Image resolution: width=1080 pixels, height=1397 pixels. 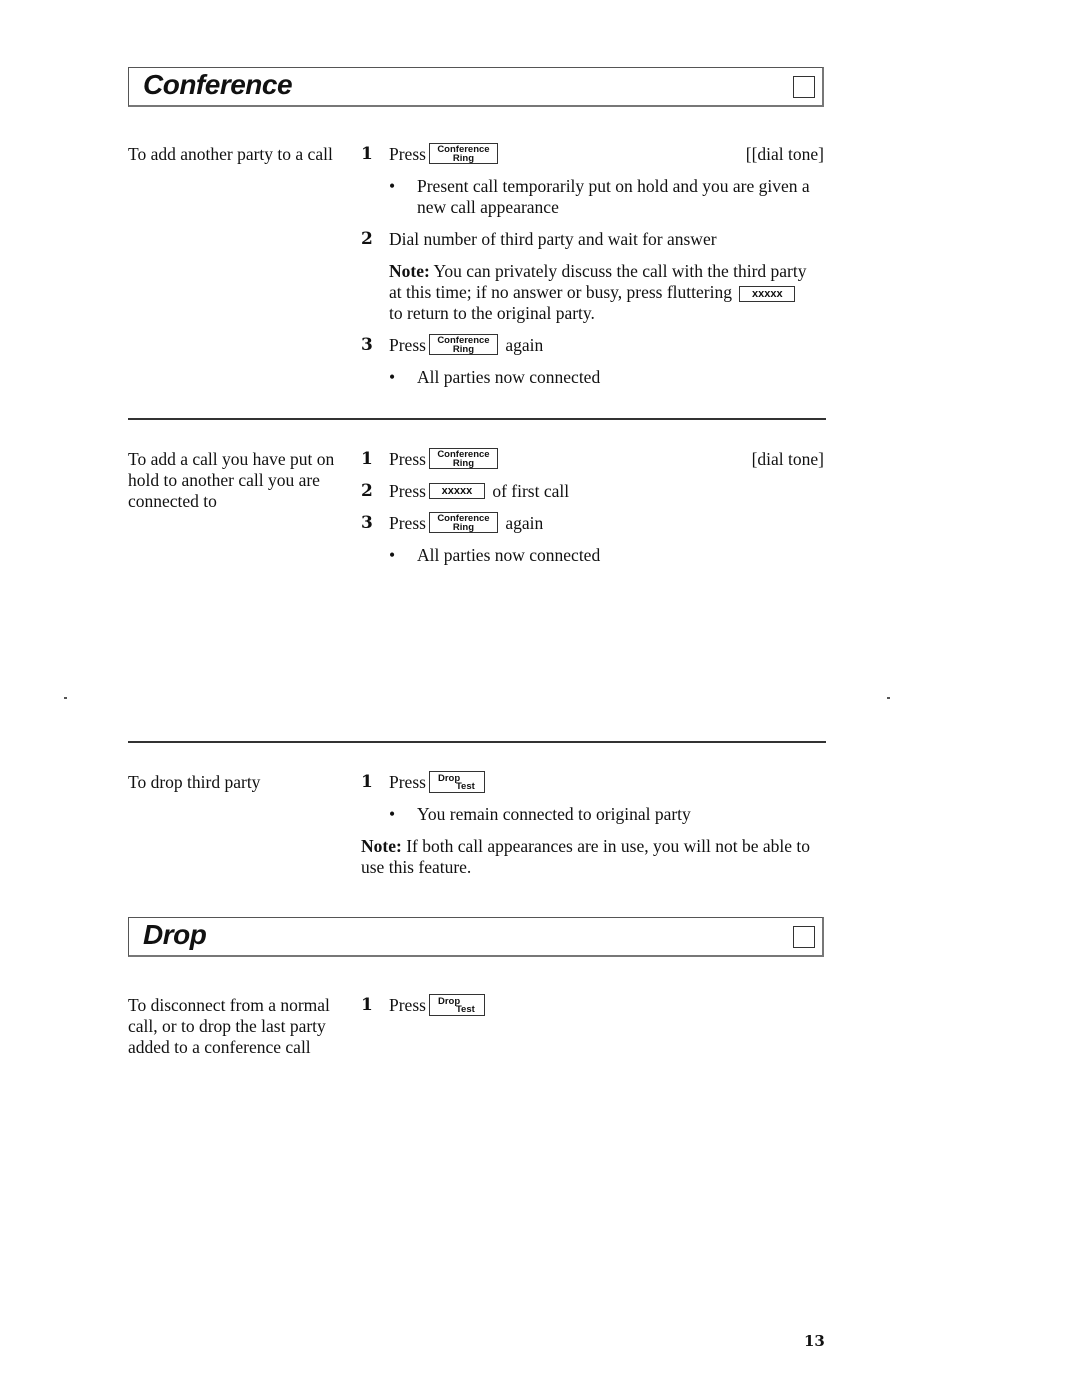 I want to click on dial-tone-label: [dial tone], so click(x=787, y=459).